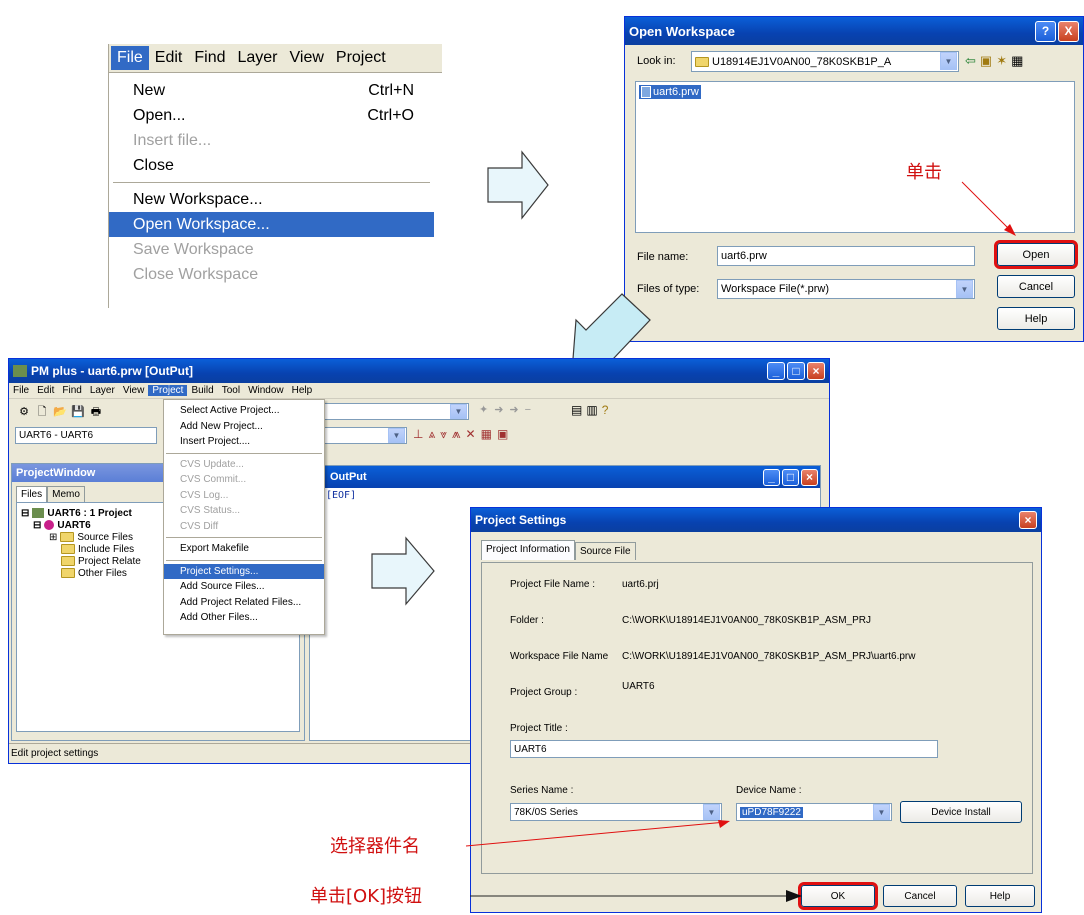 This screenshot has height=915, width=1084. I want to click on workspace-file-icon, so click(646, 92).